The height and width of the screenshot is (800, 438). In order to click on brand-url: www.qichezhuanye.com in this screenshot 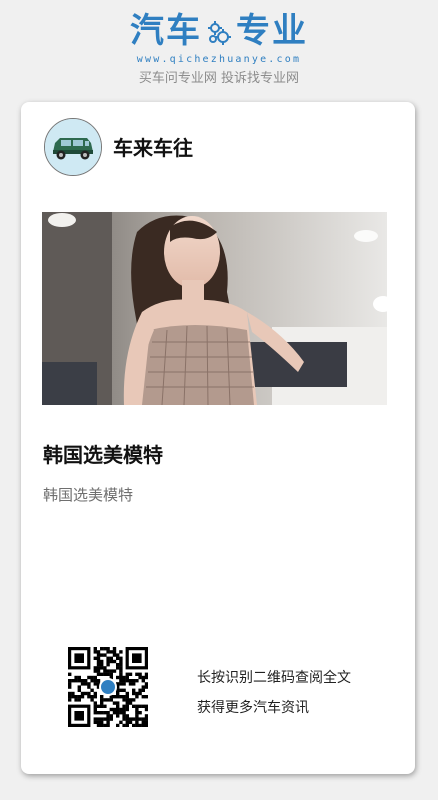, I will do `click(219, 59)`.